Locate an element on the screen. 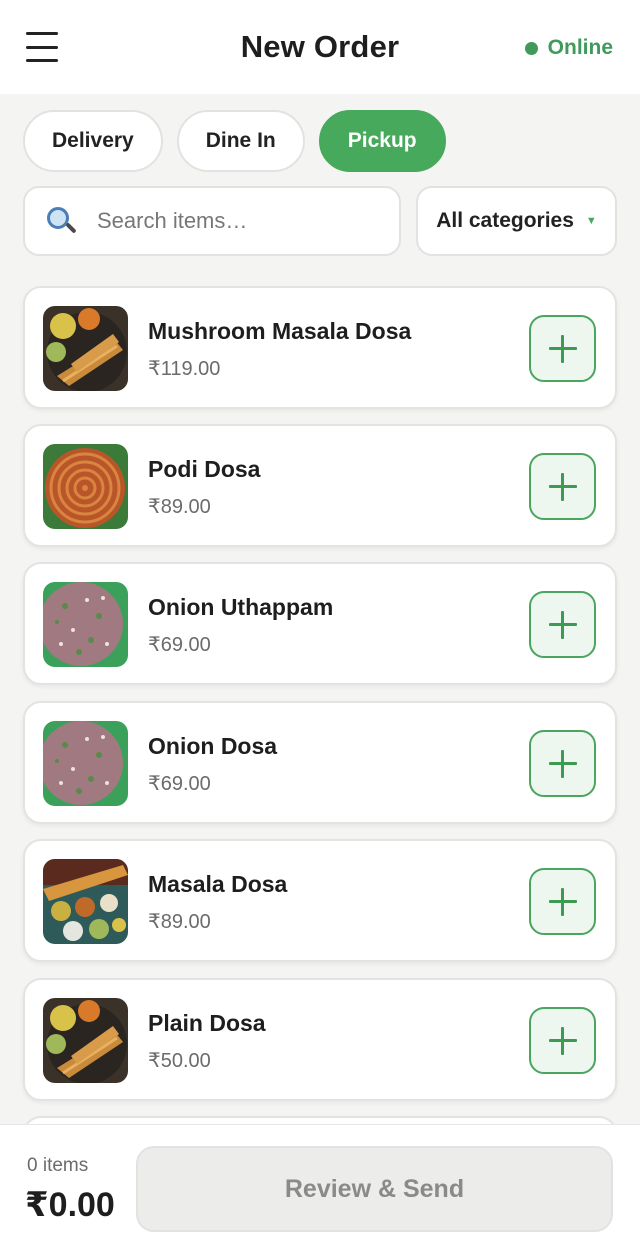 This screenshot has width=640, height=1252. tab-delivery: Delivery is located at coordinates (93, 141).